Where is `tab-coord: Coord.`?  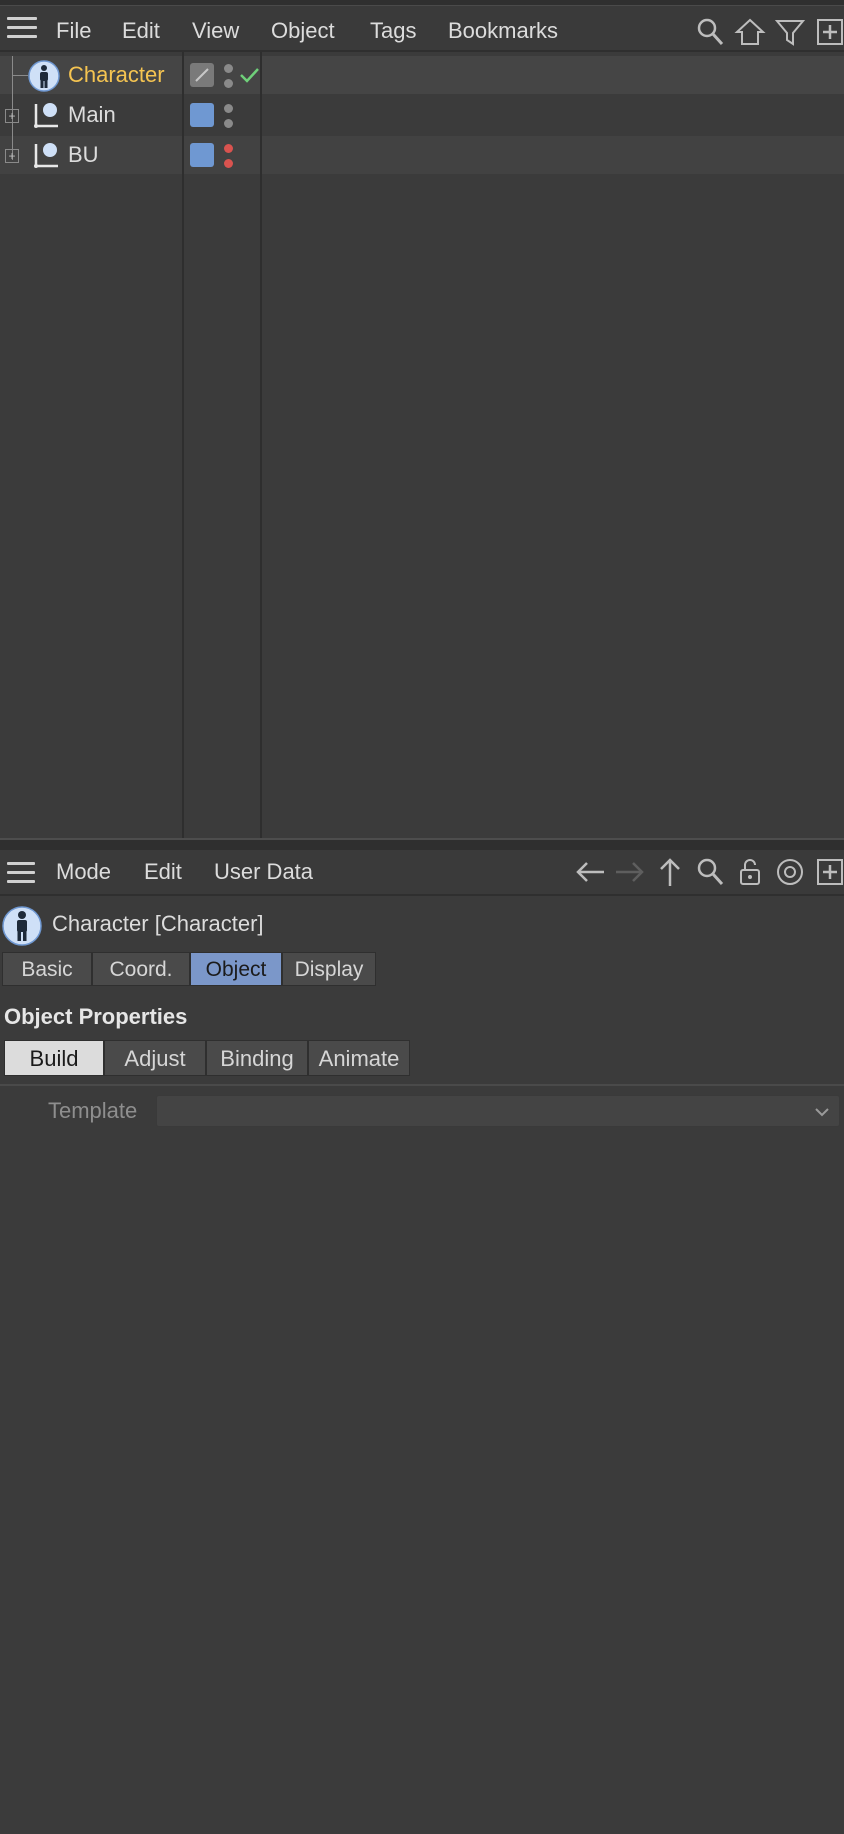 tab-coord: Coord. is located at coordinates (141, 969).